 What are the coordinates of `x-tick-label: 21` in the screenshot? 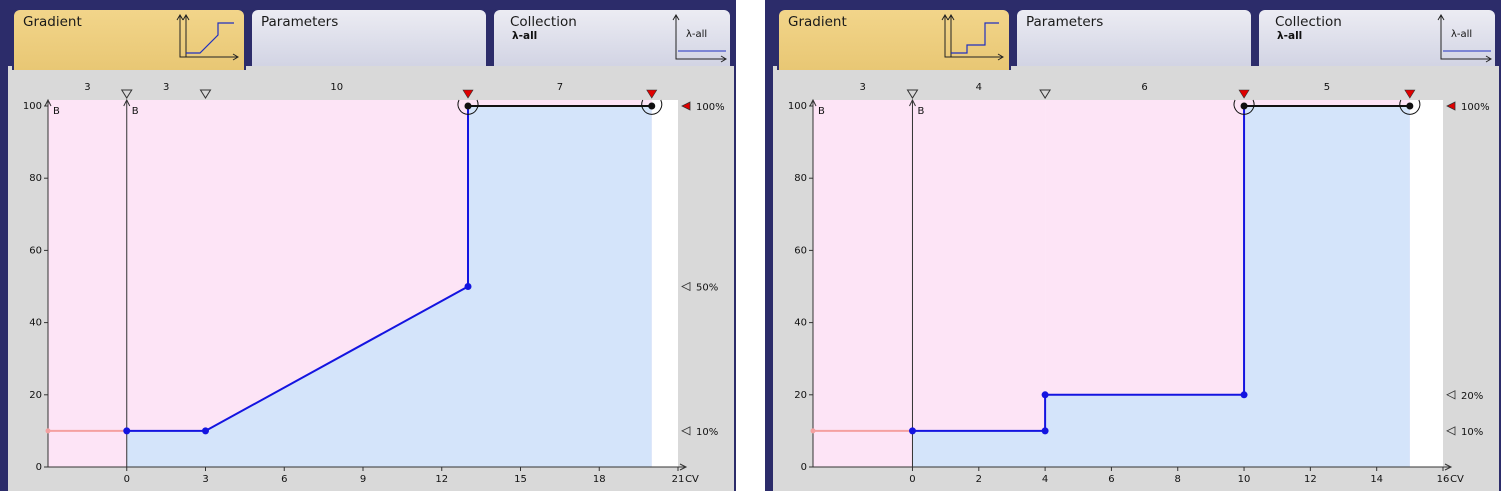 It's located at (678, 479).